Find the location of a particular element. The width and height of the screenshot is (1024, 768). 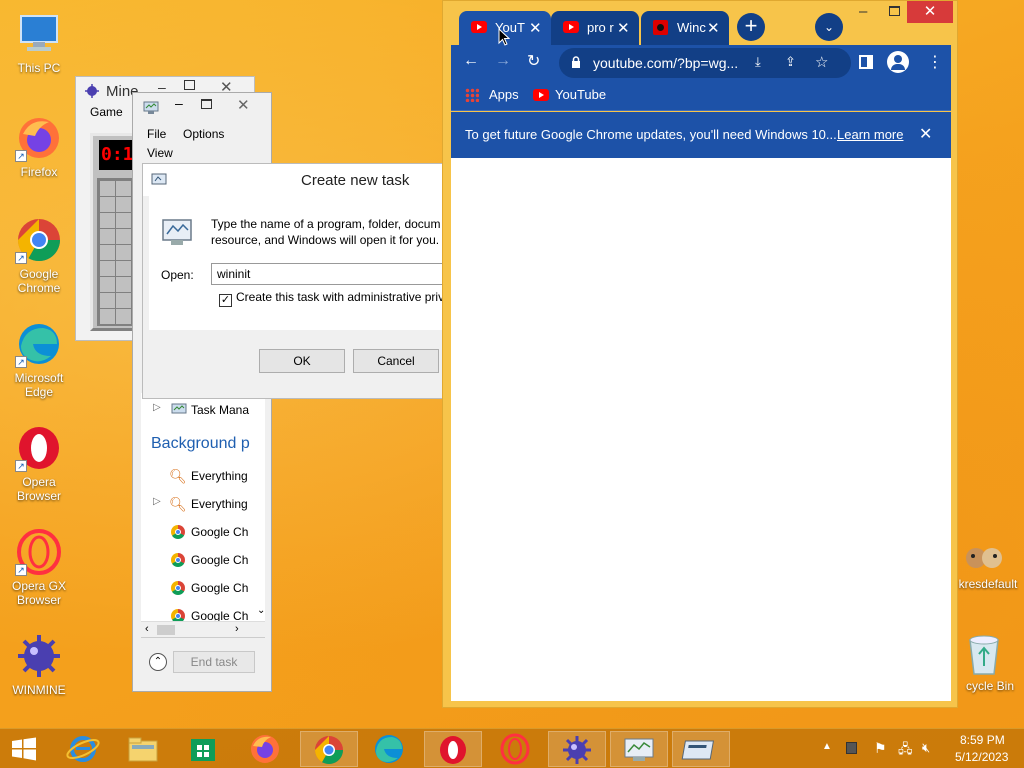

admin-checkbox: ✓ is located at coordinates (225, 300).